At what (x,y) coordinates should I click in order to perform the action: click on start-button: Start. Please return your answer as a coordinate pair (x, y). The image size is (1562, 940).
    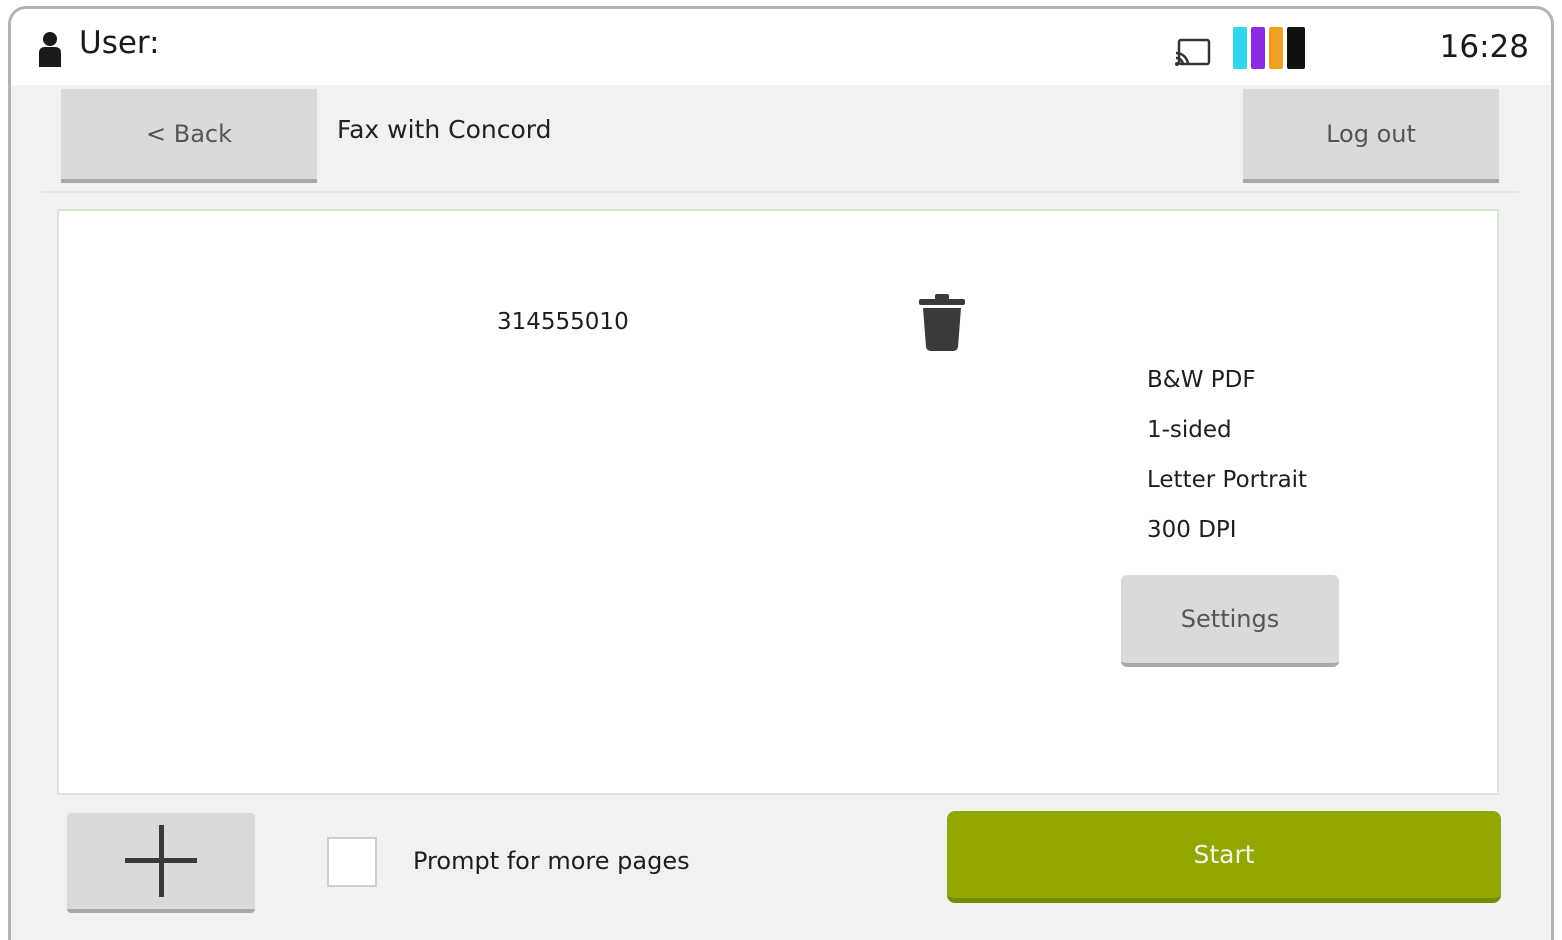
    Looking at the image, I should click on (1224, 857).